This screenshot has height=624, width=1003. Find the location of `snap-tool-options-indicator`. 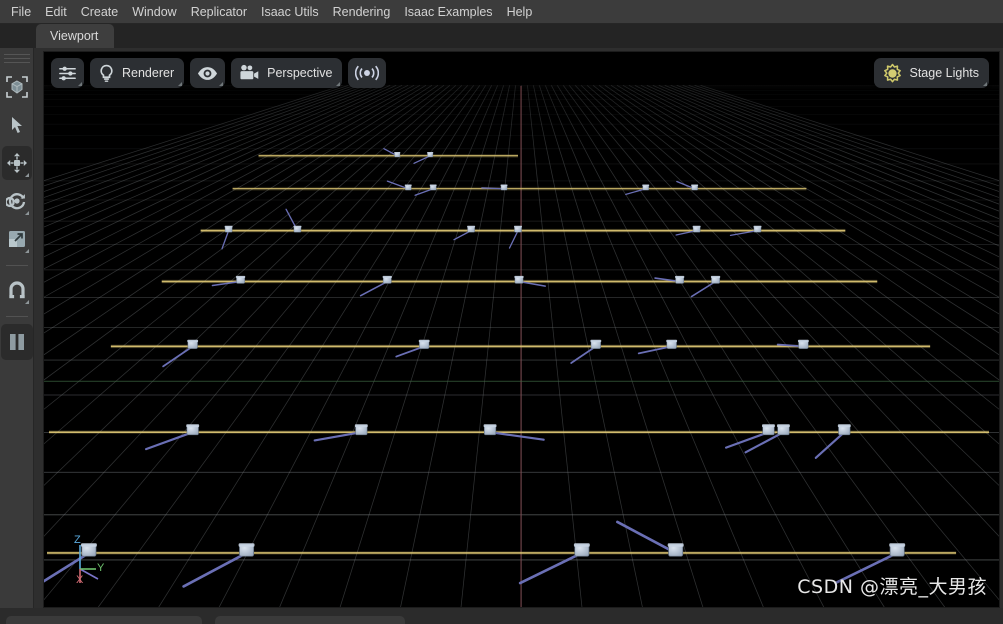

snap-tool-options-indicator is located at coordinates (26, 302).